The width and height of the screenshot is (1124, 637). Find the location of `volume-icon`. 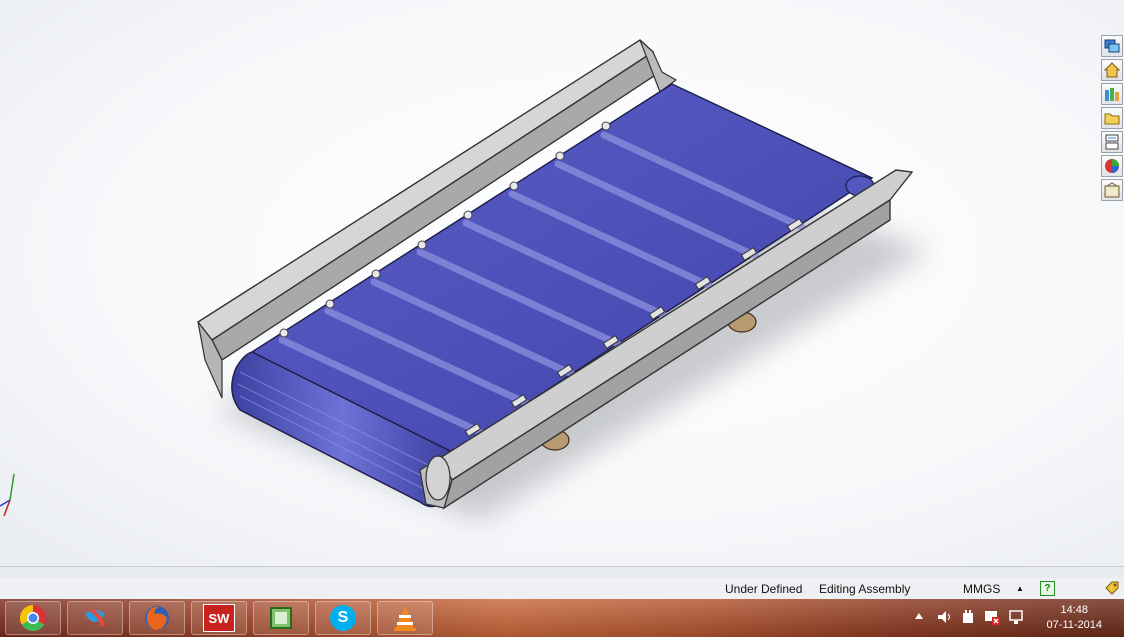

volume-icon is located at coordinates (944, 617).